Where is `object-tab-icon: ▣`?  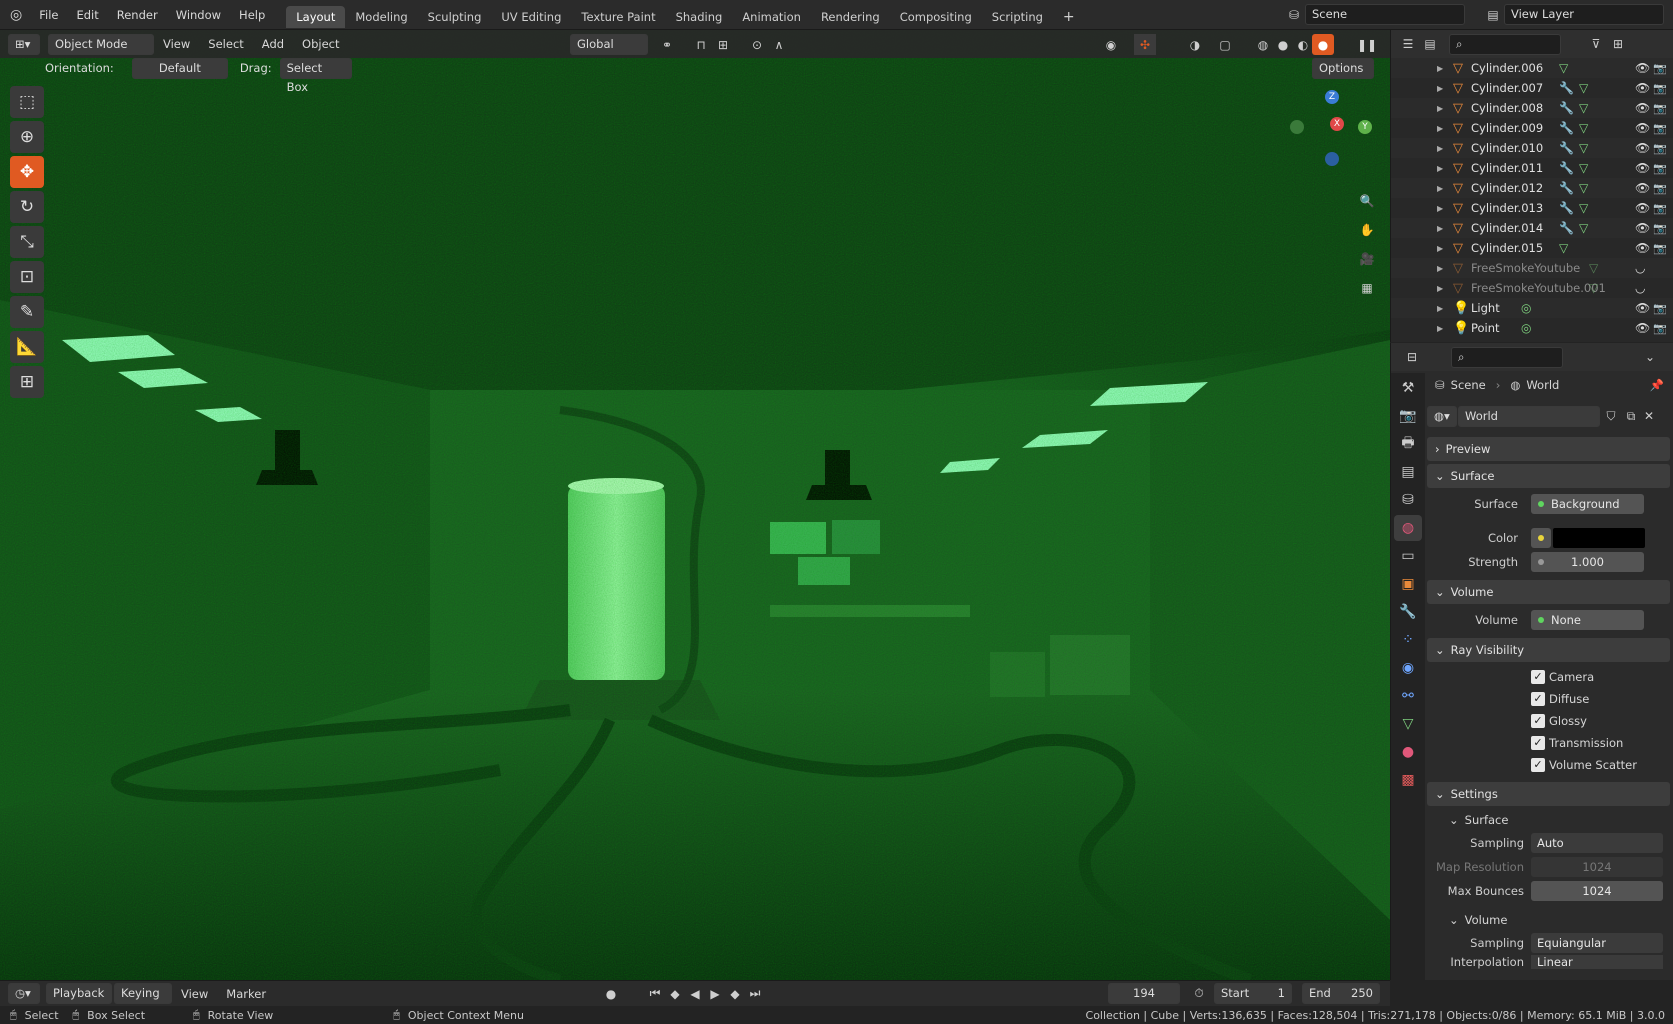
object-tab-icon: ▣ is located at coordinates (1408, 584).